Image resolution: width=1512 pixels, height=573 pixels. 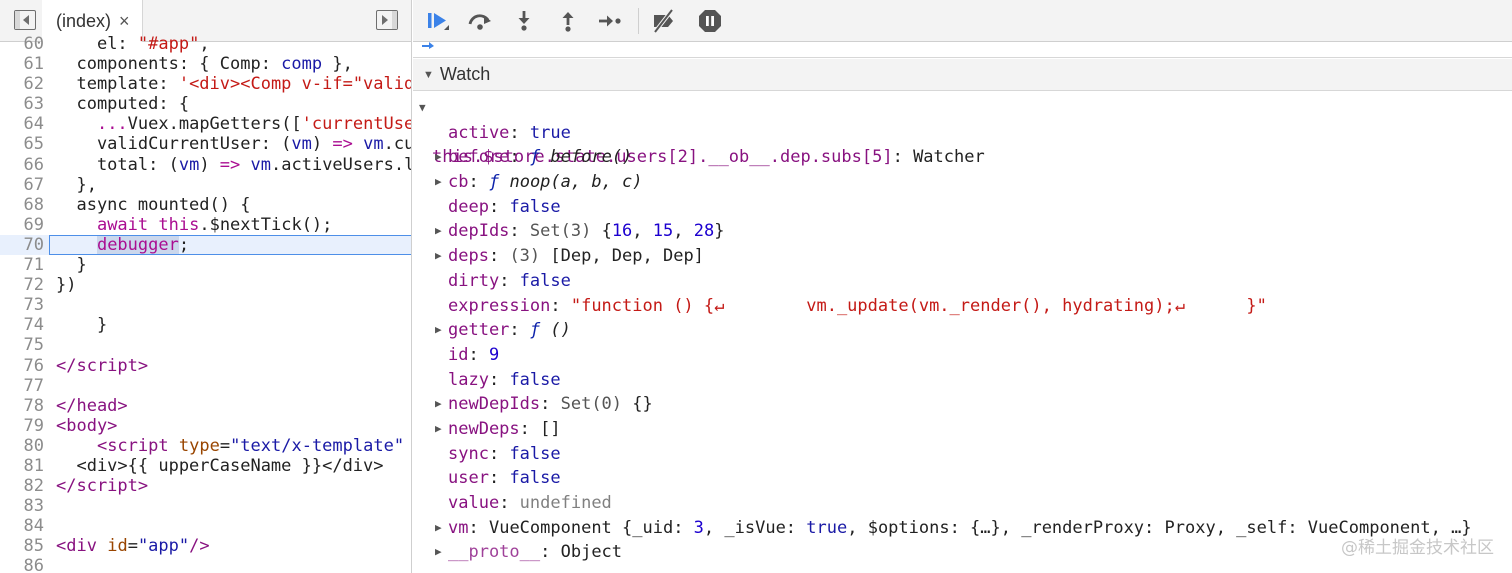 What do you see at coordinates (22, 526) in the screenshot?
I see `line-number: 84` at bounding box center [22, 526].